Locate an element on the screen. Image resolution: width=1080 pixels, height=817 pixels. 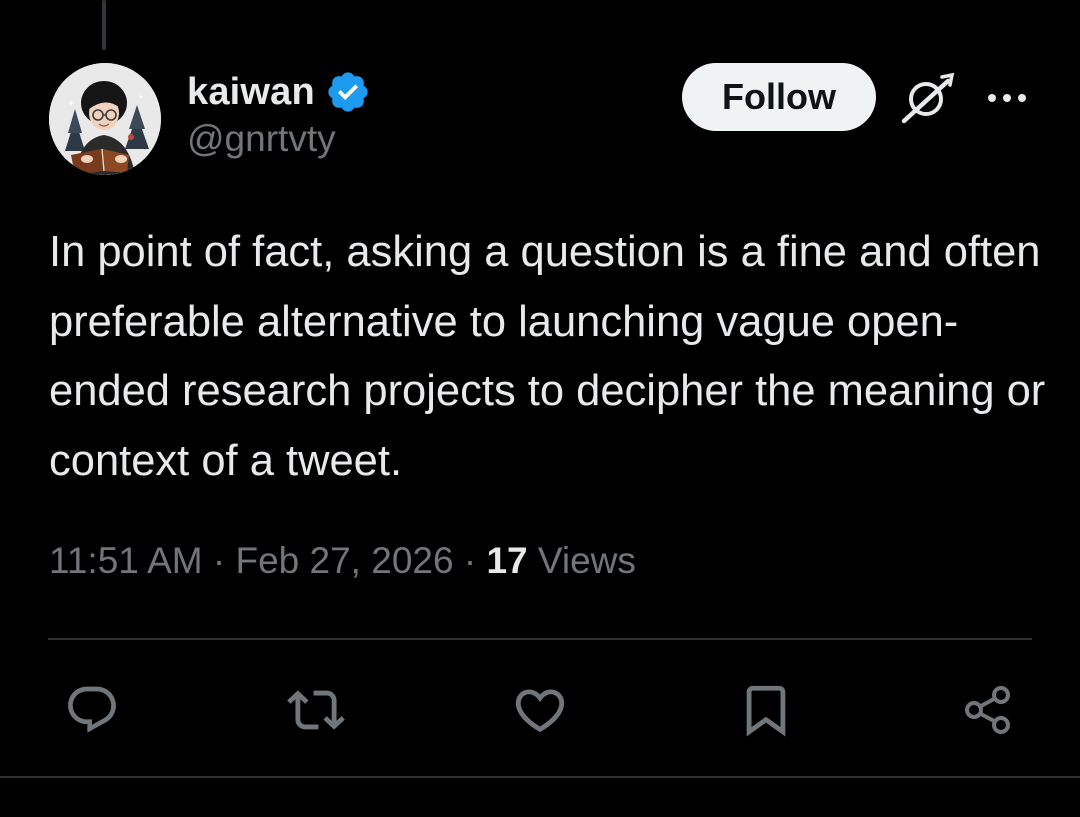
verified-badge-icon is located at coordinates (348, 92).